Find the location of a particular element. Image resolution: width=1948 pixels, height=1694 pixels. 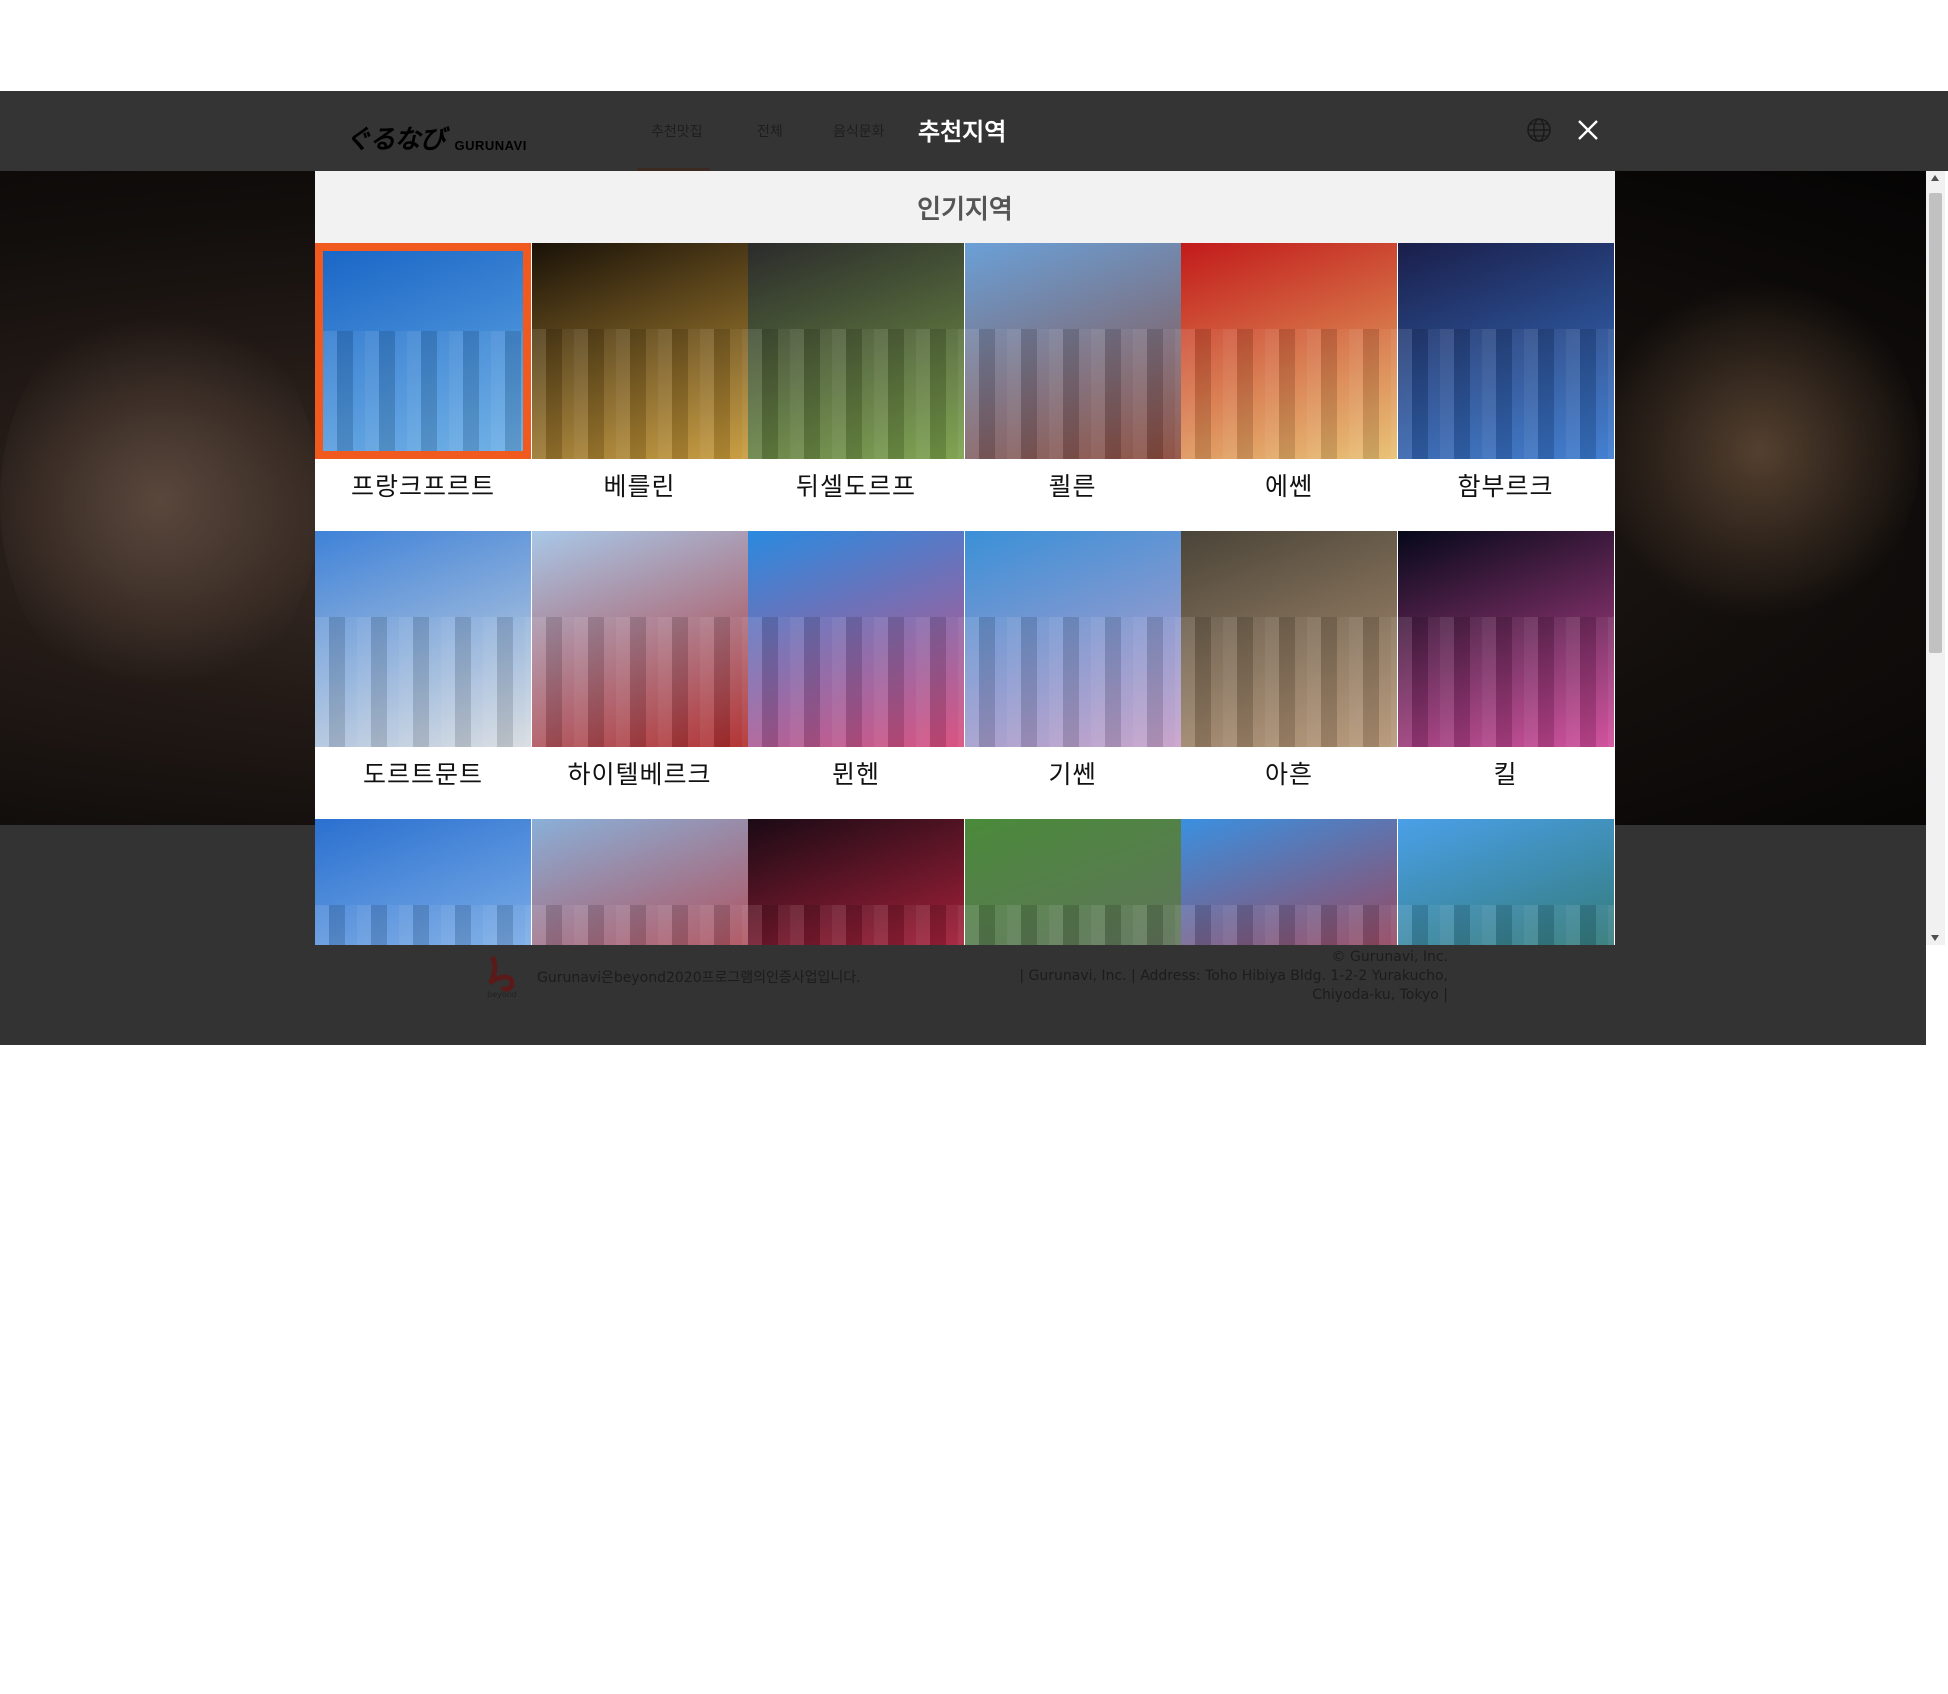

crossing-photo is located at coordinates (856, 351).